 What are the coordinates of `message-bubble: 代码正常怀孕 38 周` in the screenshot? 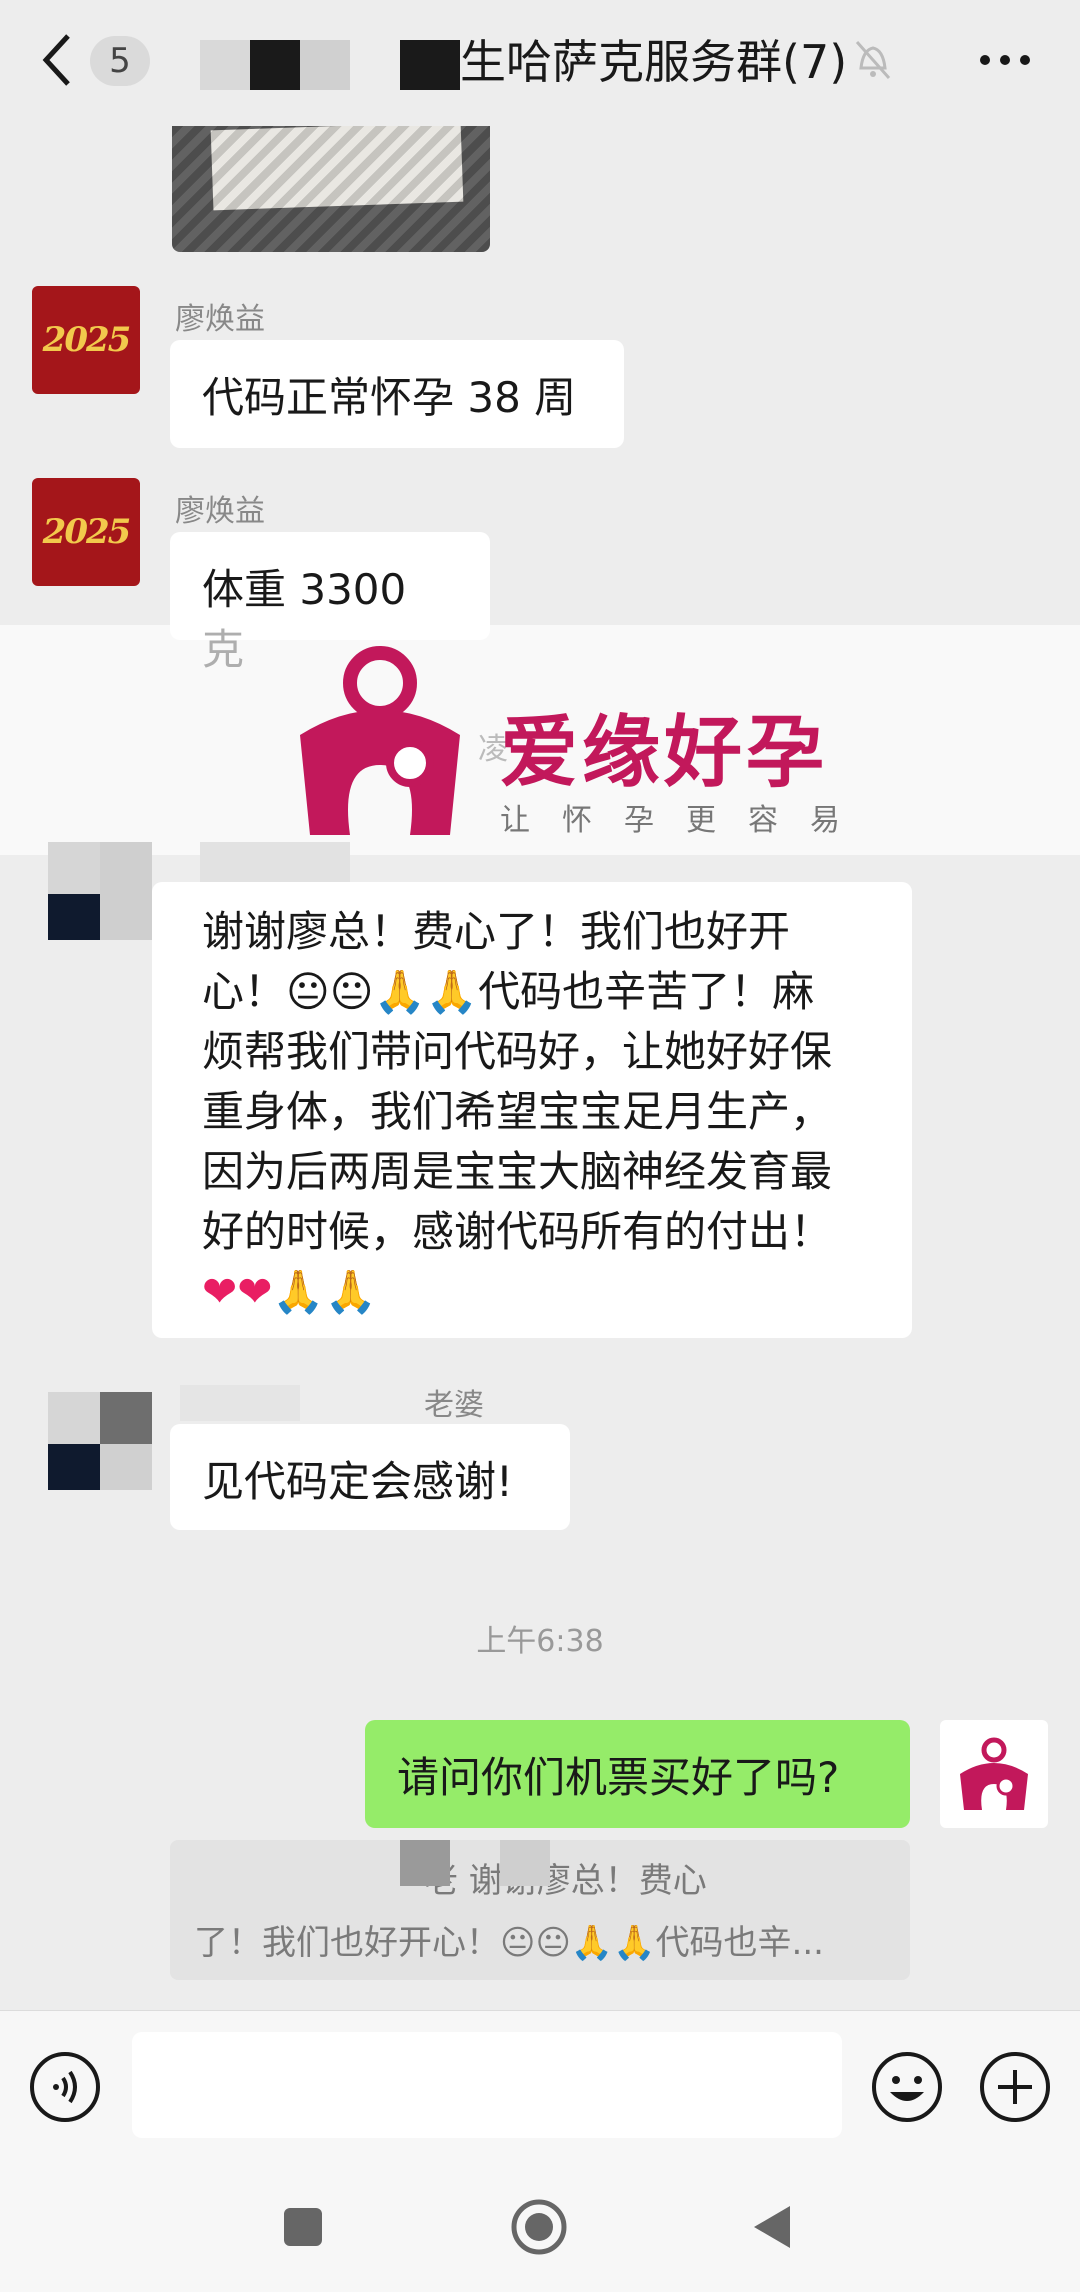 It's located at (397, 394).